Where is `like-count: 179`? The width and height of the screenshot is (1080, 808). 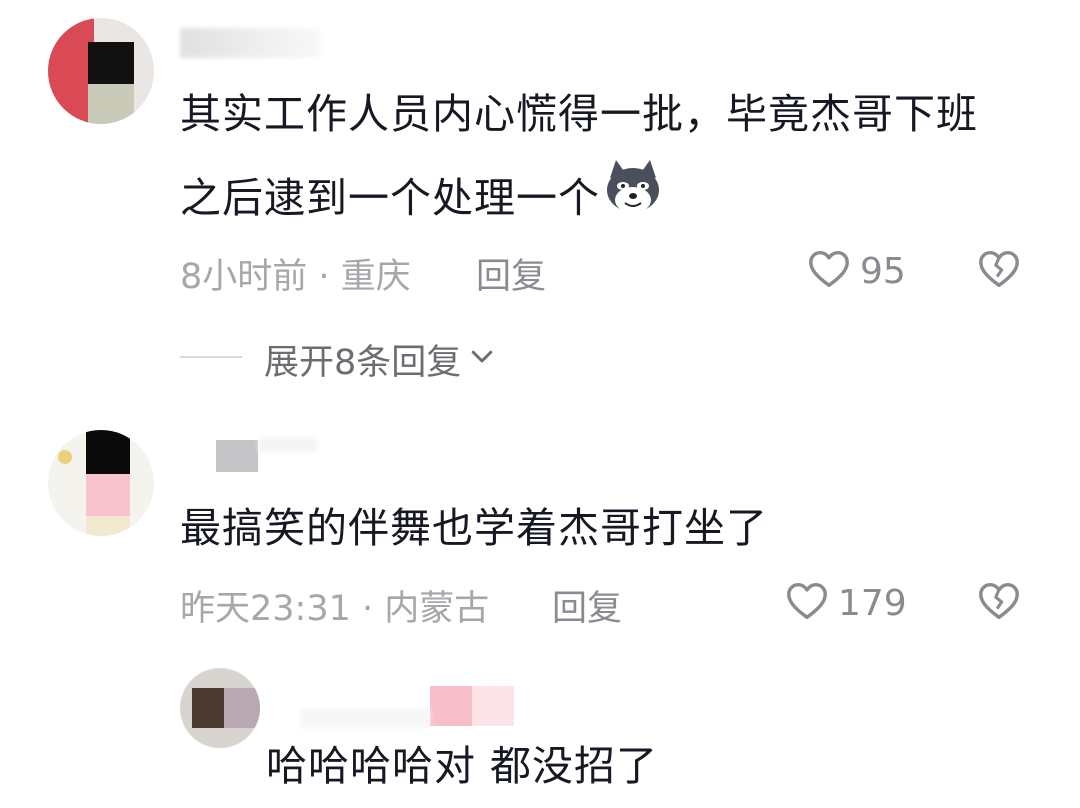 like-count: 179 is located at coordinates (872, 603).